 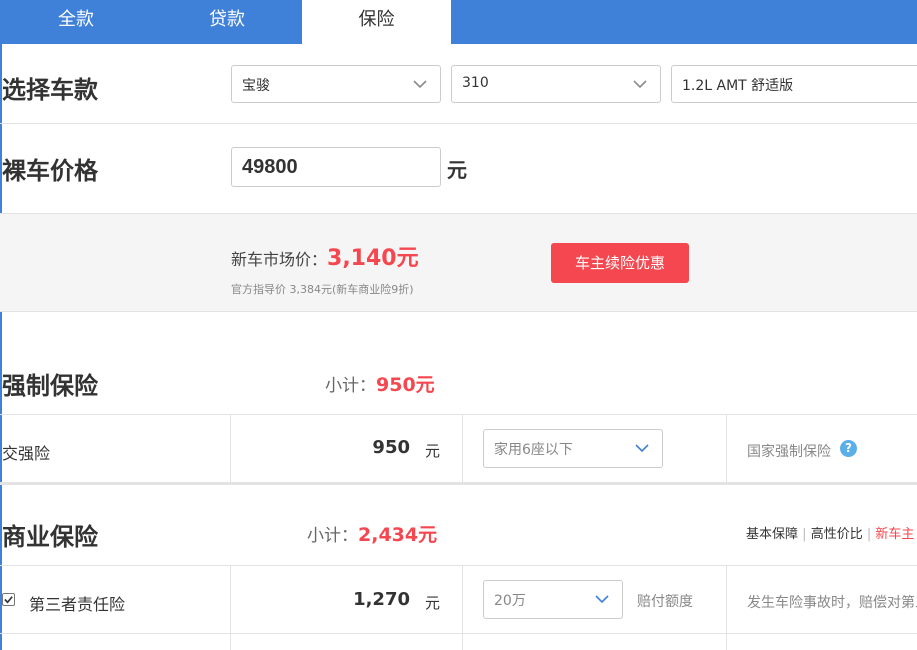 I want to click on brand-select-value: 宝骏, so click(x=256, y=86).